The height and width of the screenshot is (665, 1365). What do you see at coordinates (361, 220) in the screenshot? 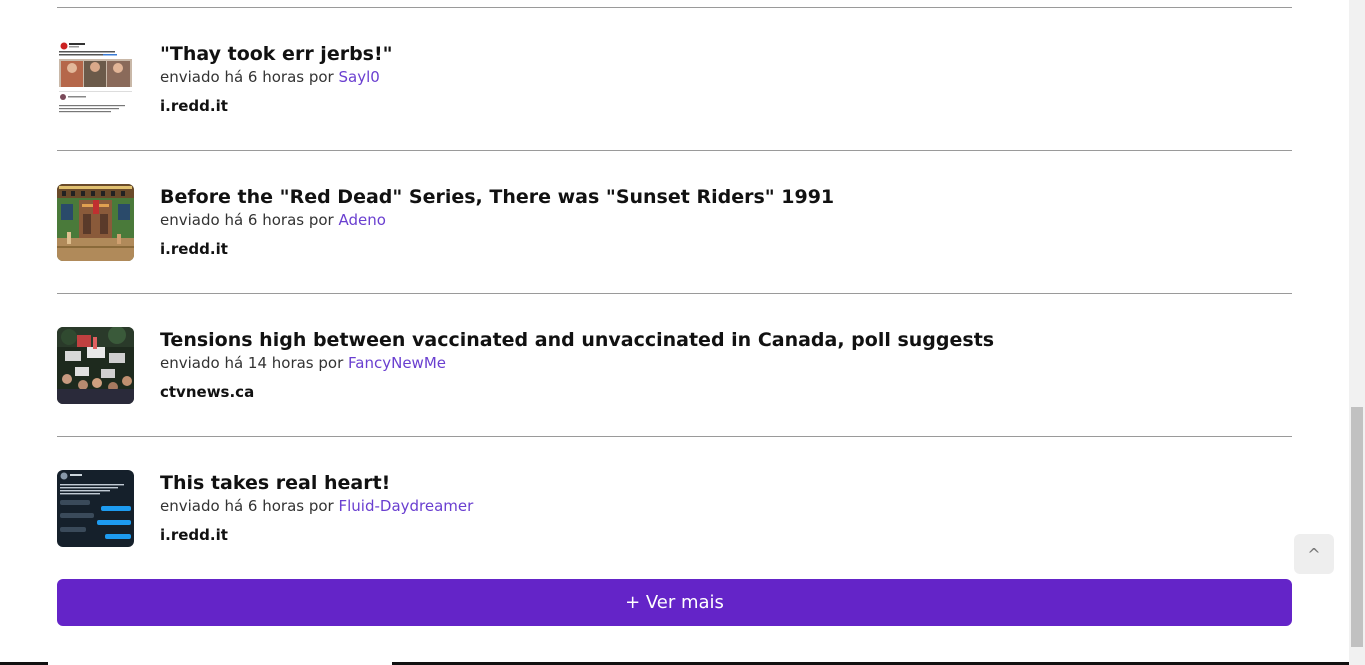
I see `post-author-link: Adeno` at bounding box center [361, 220].